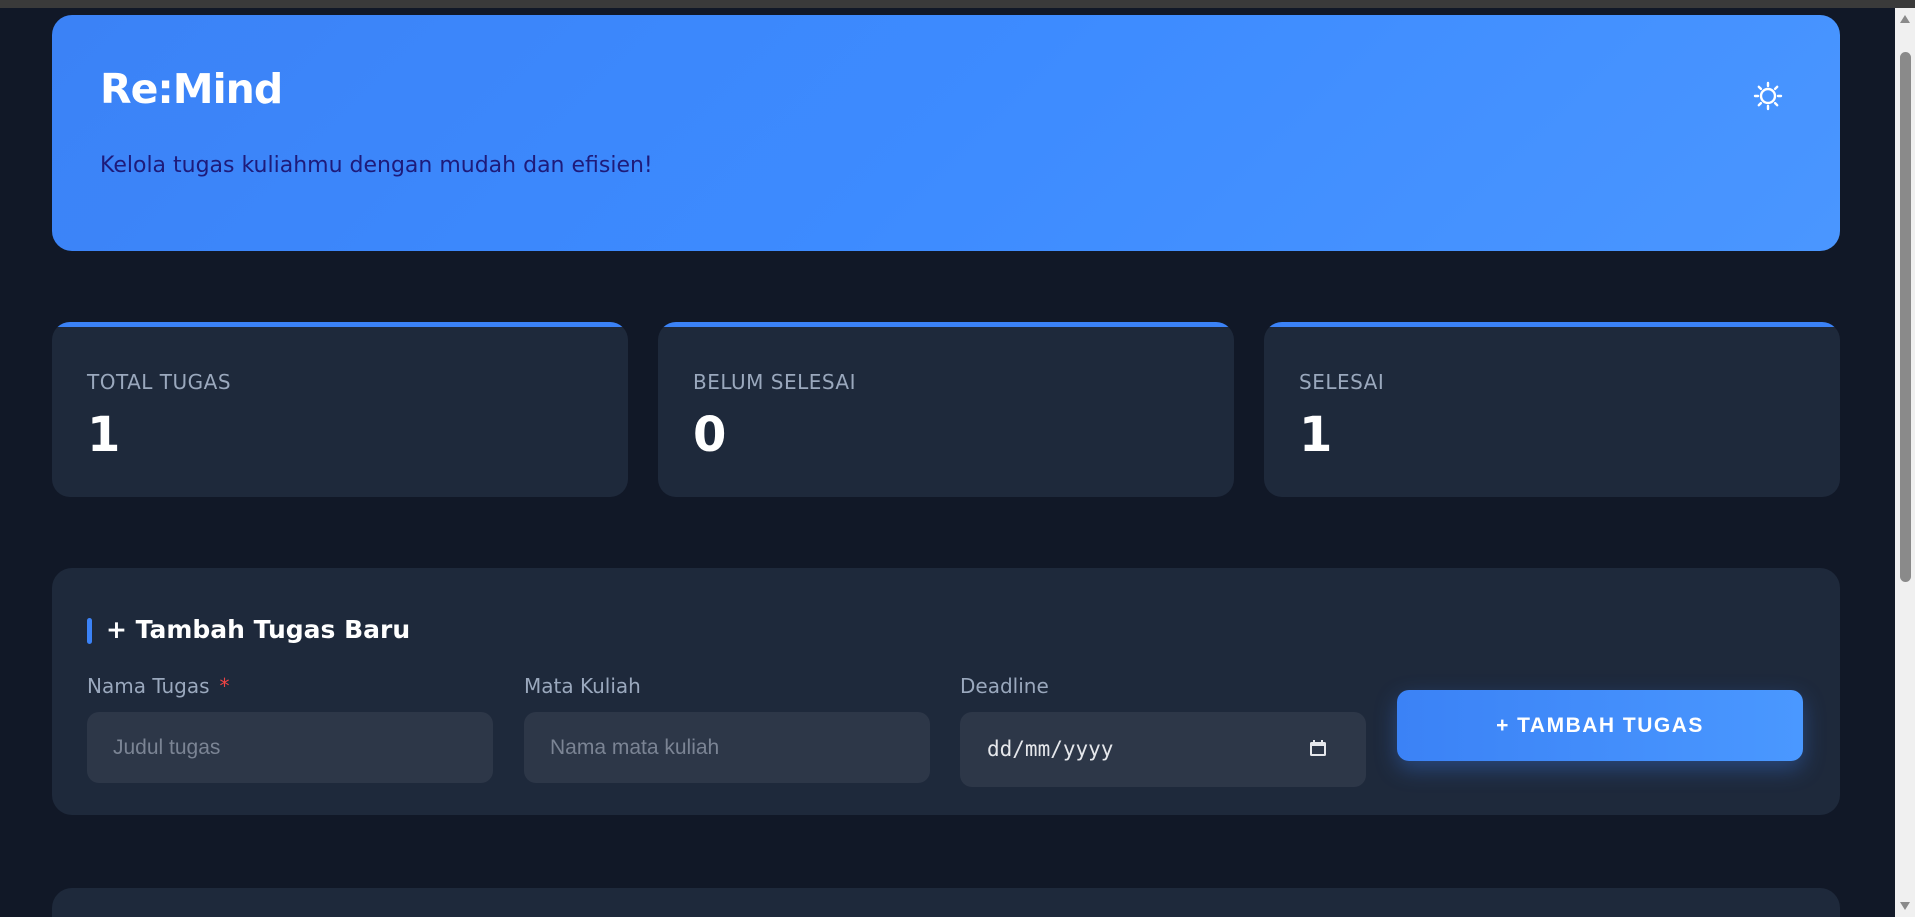 The height and width of the screenshot is (917, 1915). What do you see at coordinates (1552, 409) in the screenshot?
I see `stat-card-done: SELESAI 1` at bounding box center [1552, 409].